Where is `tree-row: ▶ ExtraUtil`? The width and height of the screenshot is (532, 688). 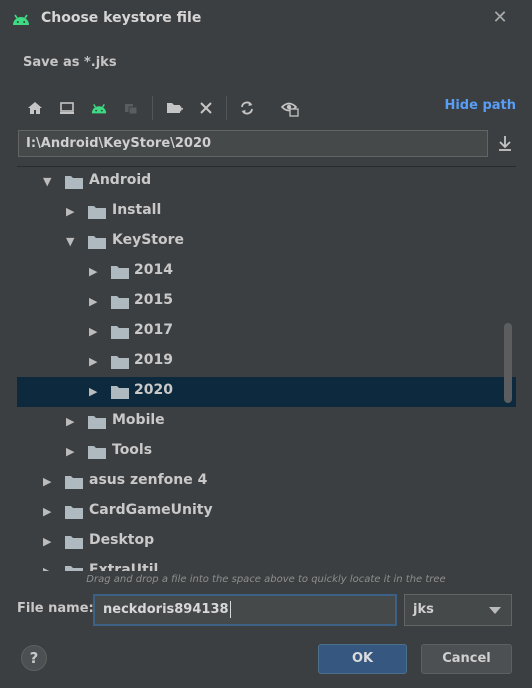
tree-row: ▶ ExtraUtil is located at coordinates (266, 564).